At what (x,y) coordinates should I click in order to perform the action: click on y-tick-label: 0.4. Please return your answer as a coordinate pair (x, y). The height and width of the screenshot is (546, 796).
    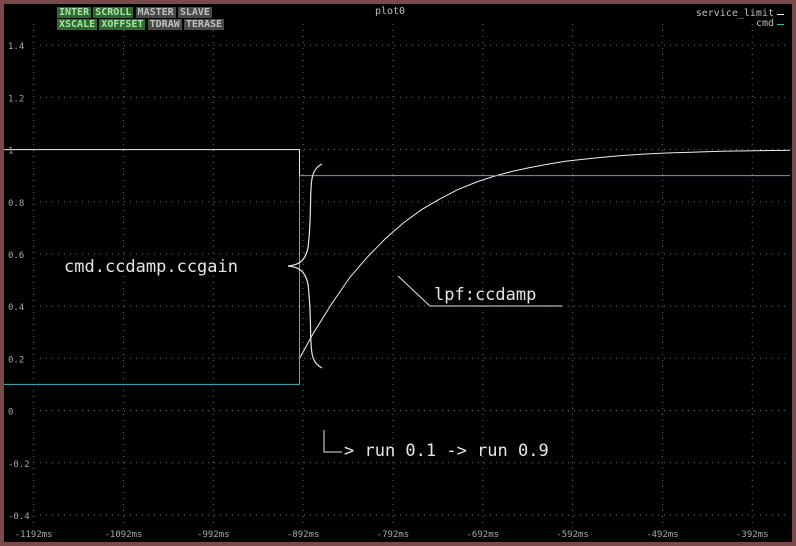
    Looking at the image, I should click on (16, 308).